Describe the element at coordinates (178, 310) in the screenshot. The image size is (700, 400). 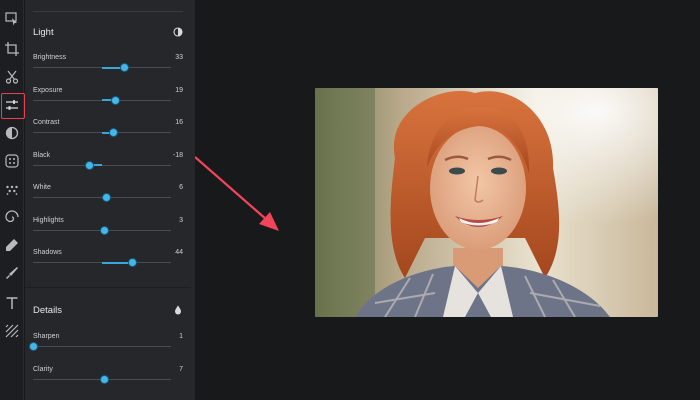
I see `droplet-icon` at that location.